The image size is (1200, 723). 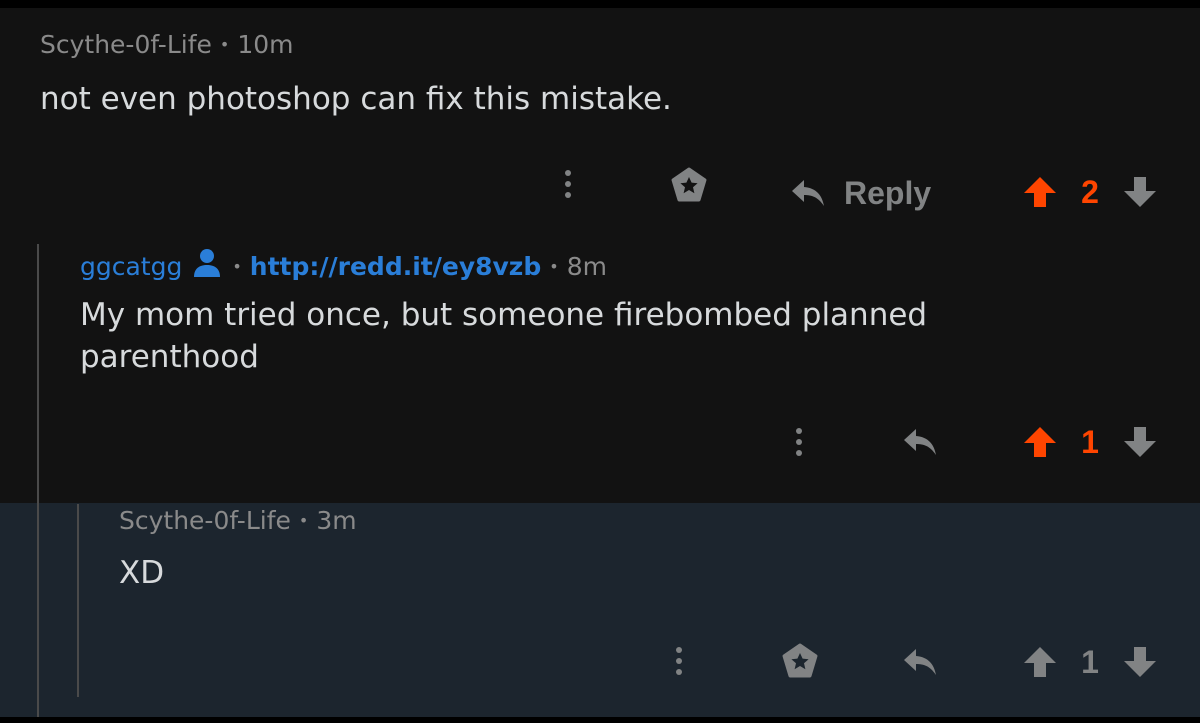 What do you see at coordinates (142, 573) in the screenshot?
I see `comment-body: XD` at bounding box center [142, 573].